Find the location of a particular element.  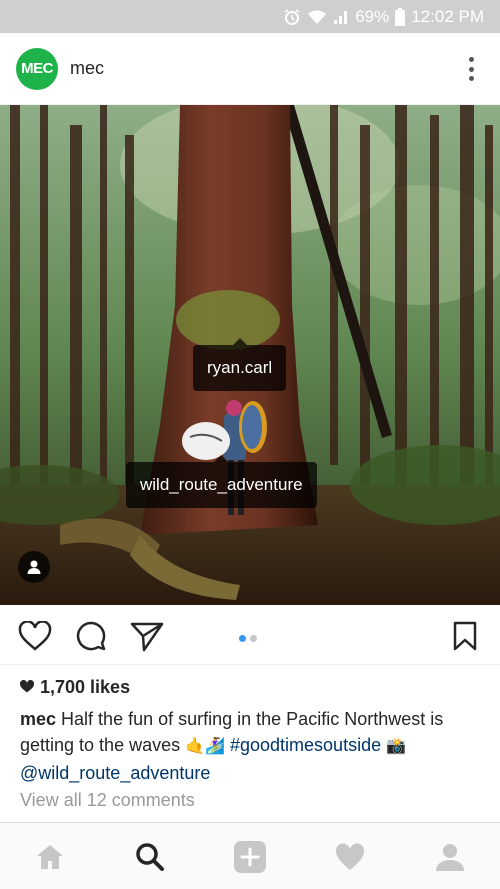

likes-count: 1,700 likes is located at coordinates (75, 687).